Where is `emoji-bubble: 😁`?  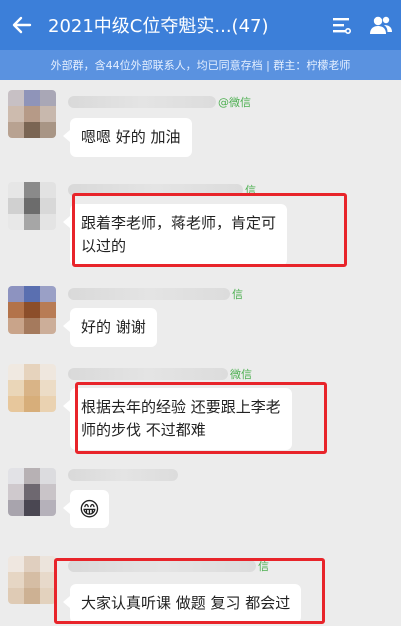
emoji-bubble: 😁 is located at coordinates (86, 509).